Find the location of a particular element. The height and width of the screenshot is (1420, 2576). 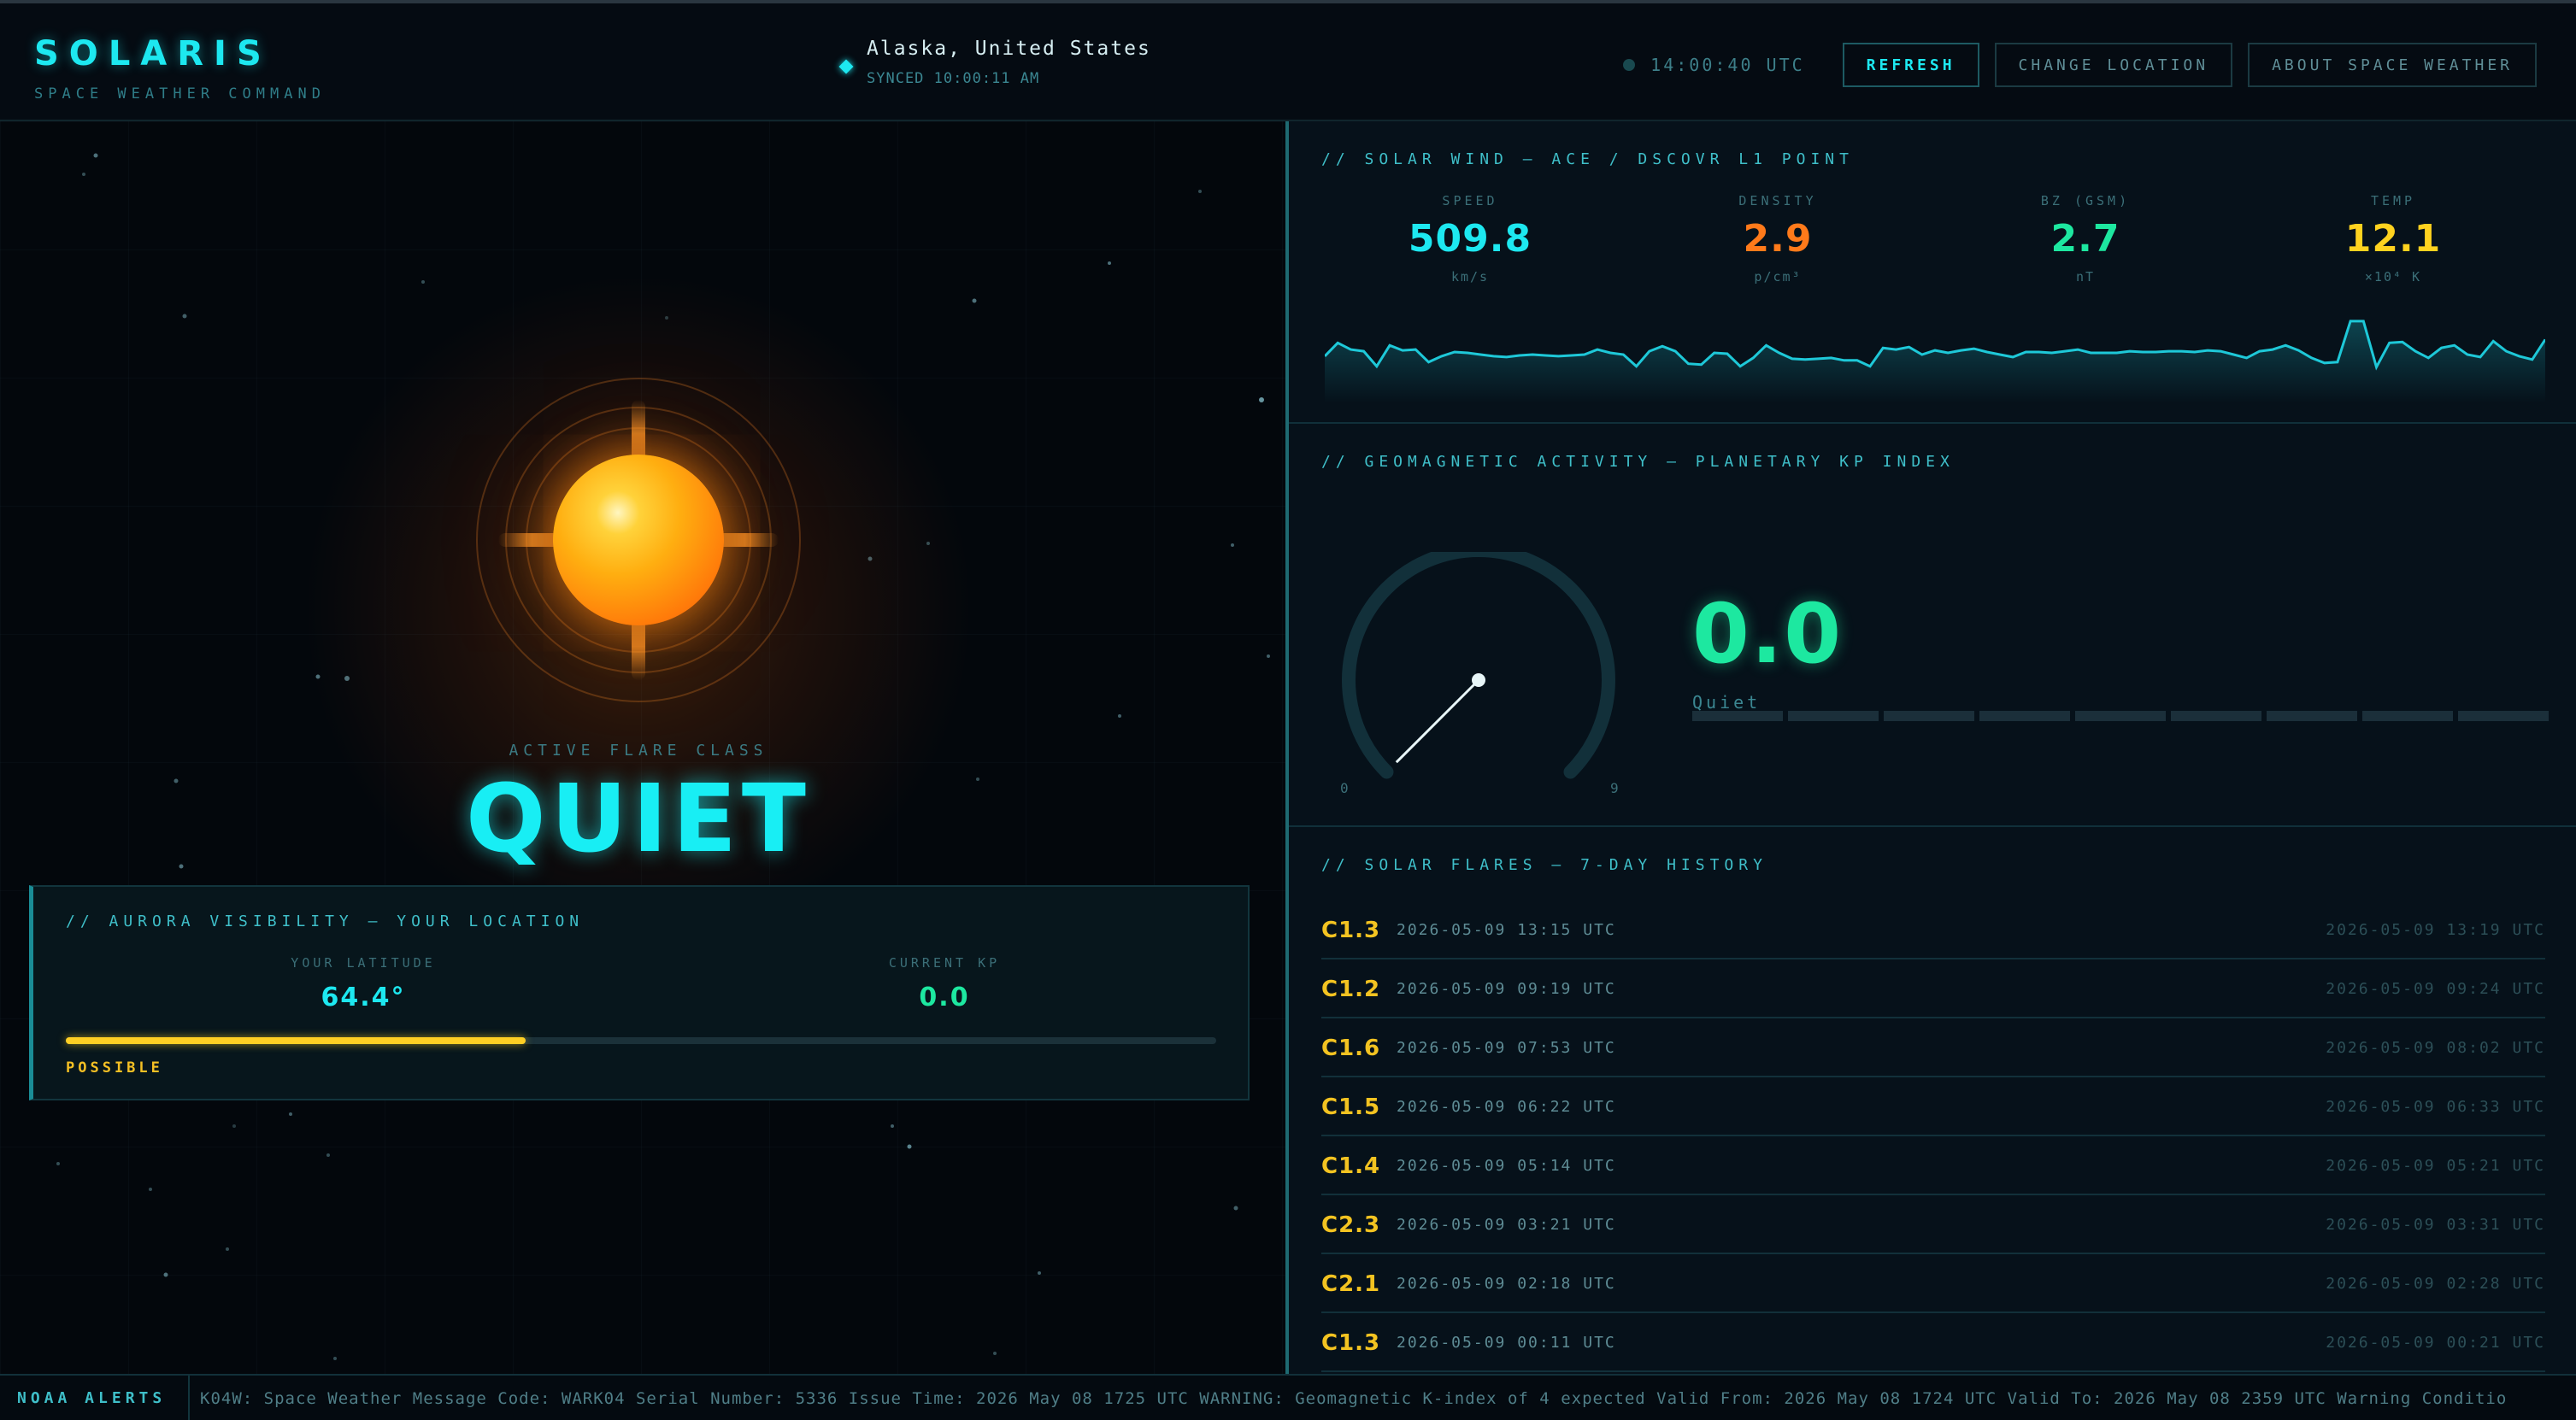

flare-end-time: 2026-05-09 08:02 UTC is located at coordinates (2435, 1048).